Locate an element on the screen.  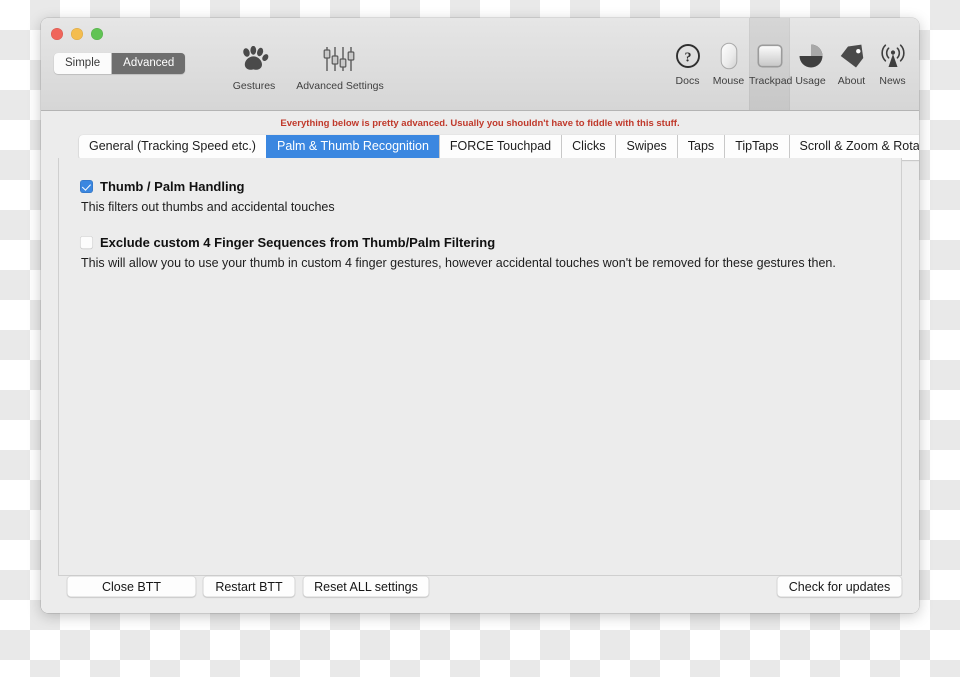
thumb-palm-handling-label: Thumb / Palm Handling is located at coordinates (172, 186).